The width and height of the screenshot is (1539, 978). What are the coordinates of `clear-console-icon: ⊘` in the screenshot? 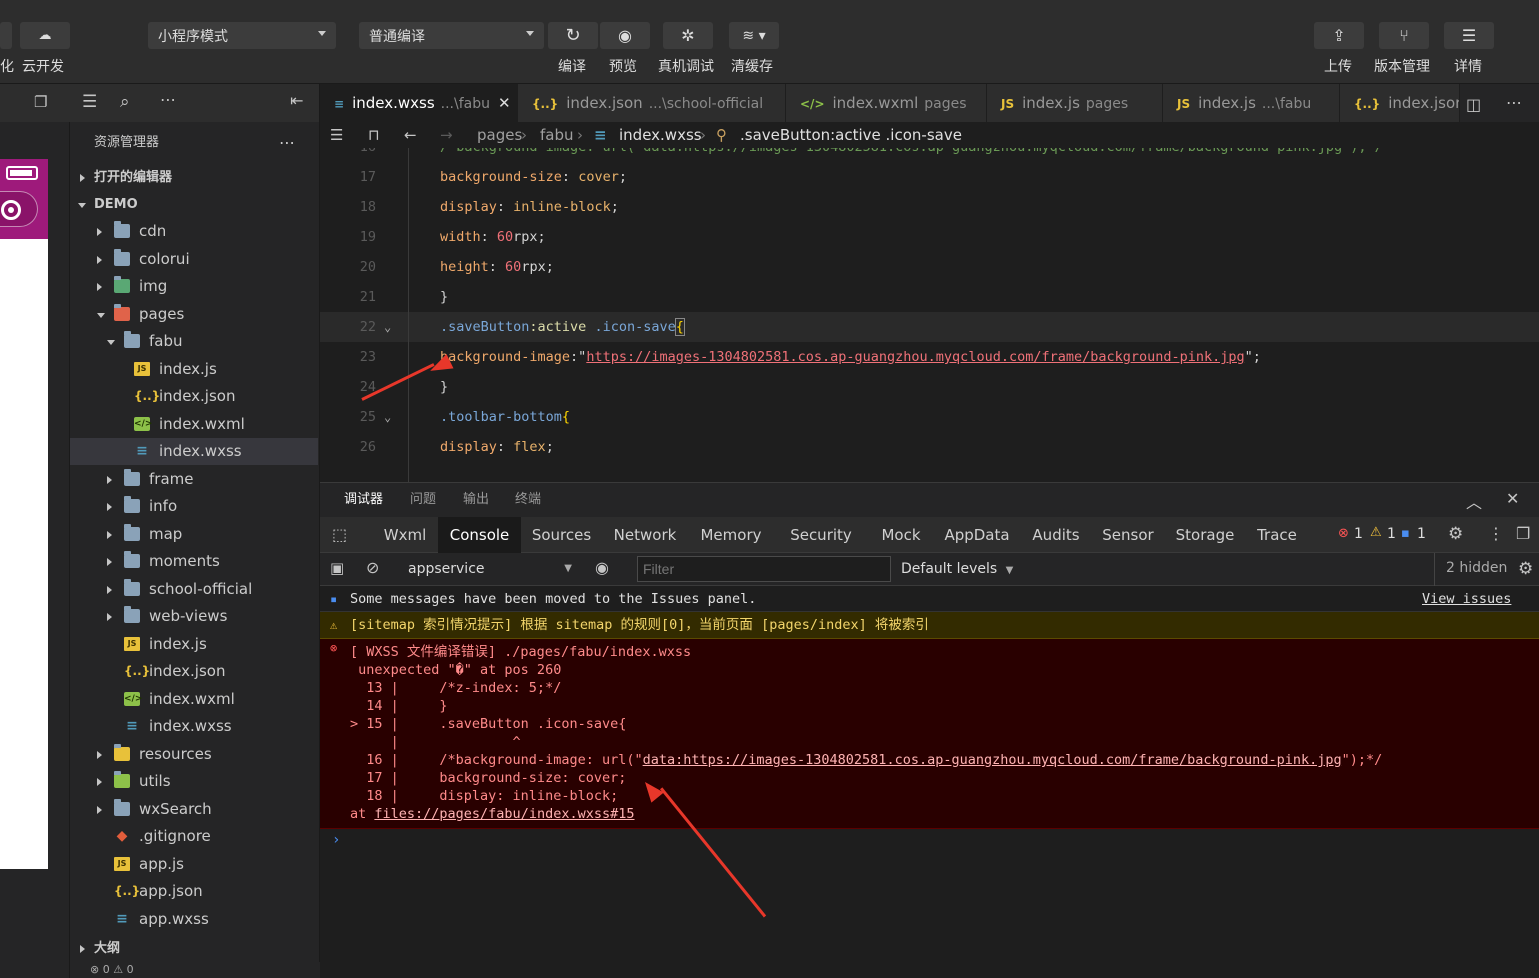 It's located at (372, 567).